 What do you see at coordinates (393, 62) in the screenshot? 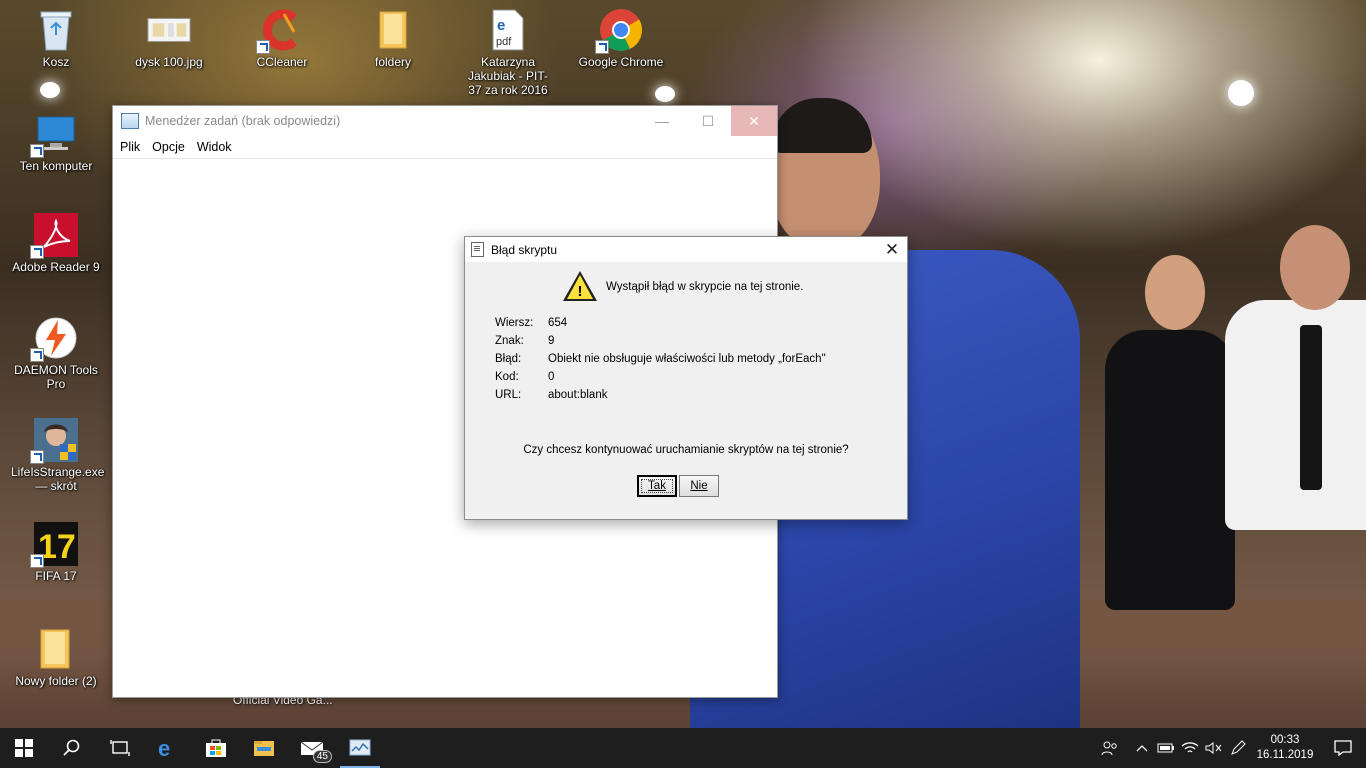
I see `desktop-icon-label: foldery` at bounding box center [393, 62].